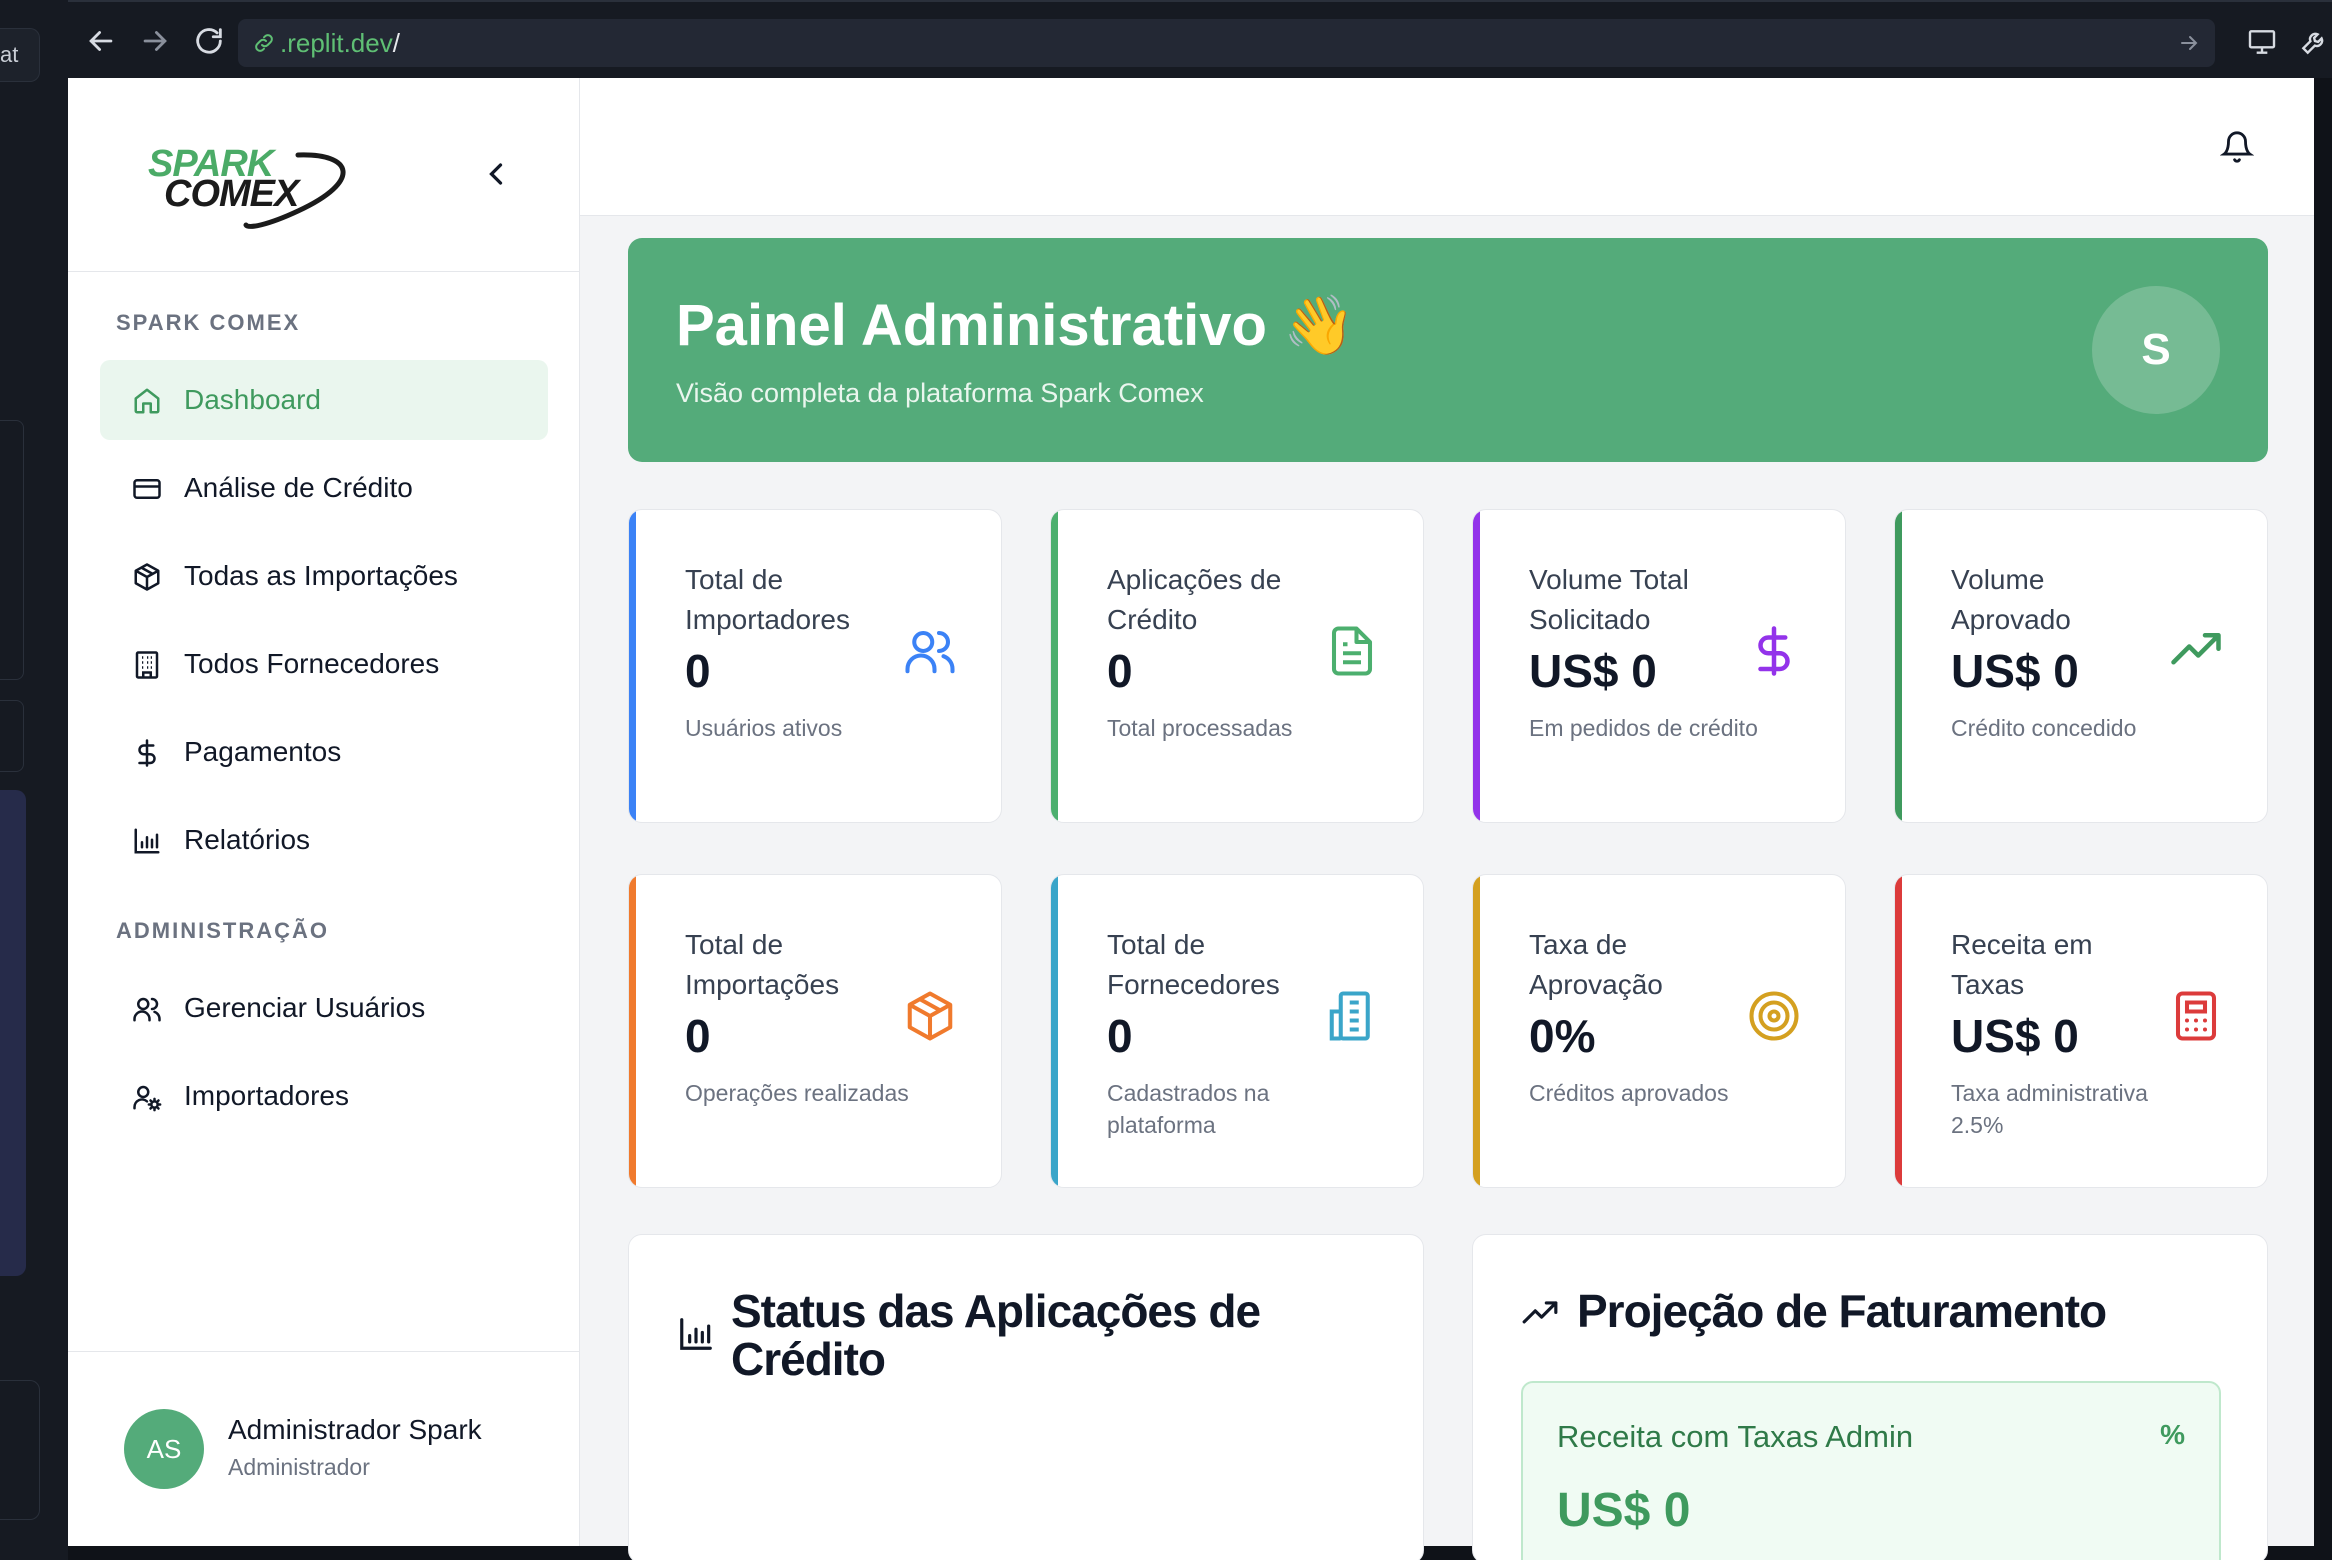  What do you see at coordinates (312, 663) in the screenshot?
I see `nav-label: Todos Fornecedores` at bounding box center [312, 663].